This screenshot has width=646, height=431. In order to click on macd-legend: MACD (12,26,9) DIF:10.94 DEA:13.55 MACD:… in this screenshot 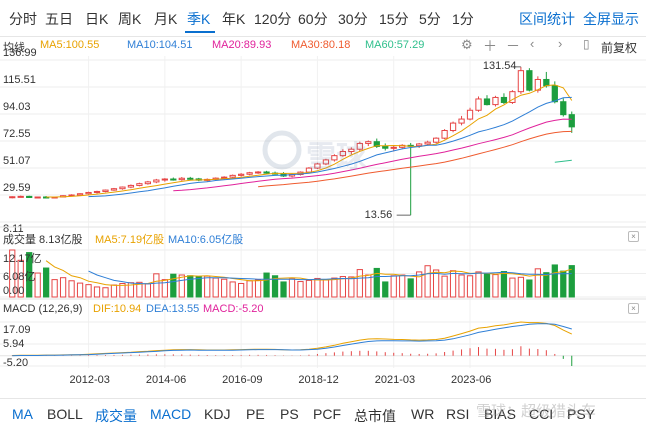, I will do `click(323, 309)`.